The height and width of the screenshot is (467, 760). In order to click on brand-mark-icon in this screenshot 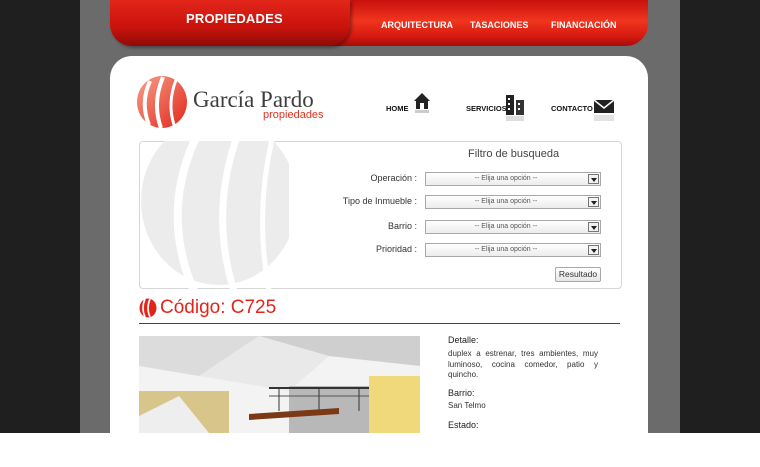, I will do `click(148, 308)`.